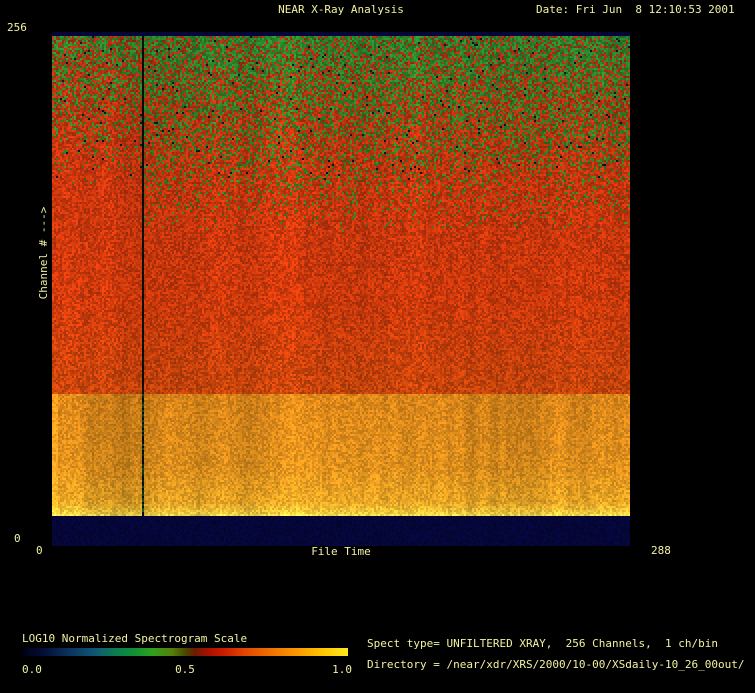  What do you see at coordinates (17, 538) in the screenshot?
I see `y-axis-min-label: 0` at bounding box center [17, 538].